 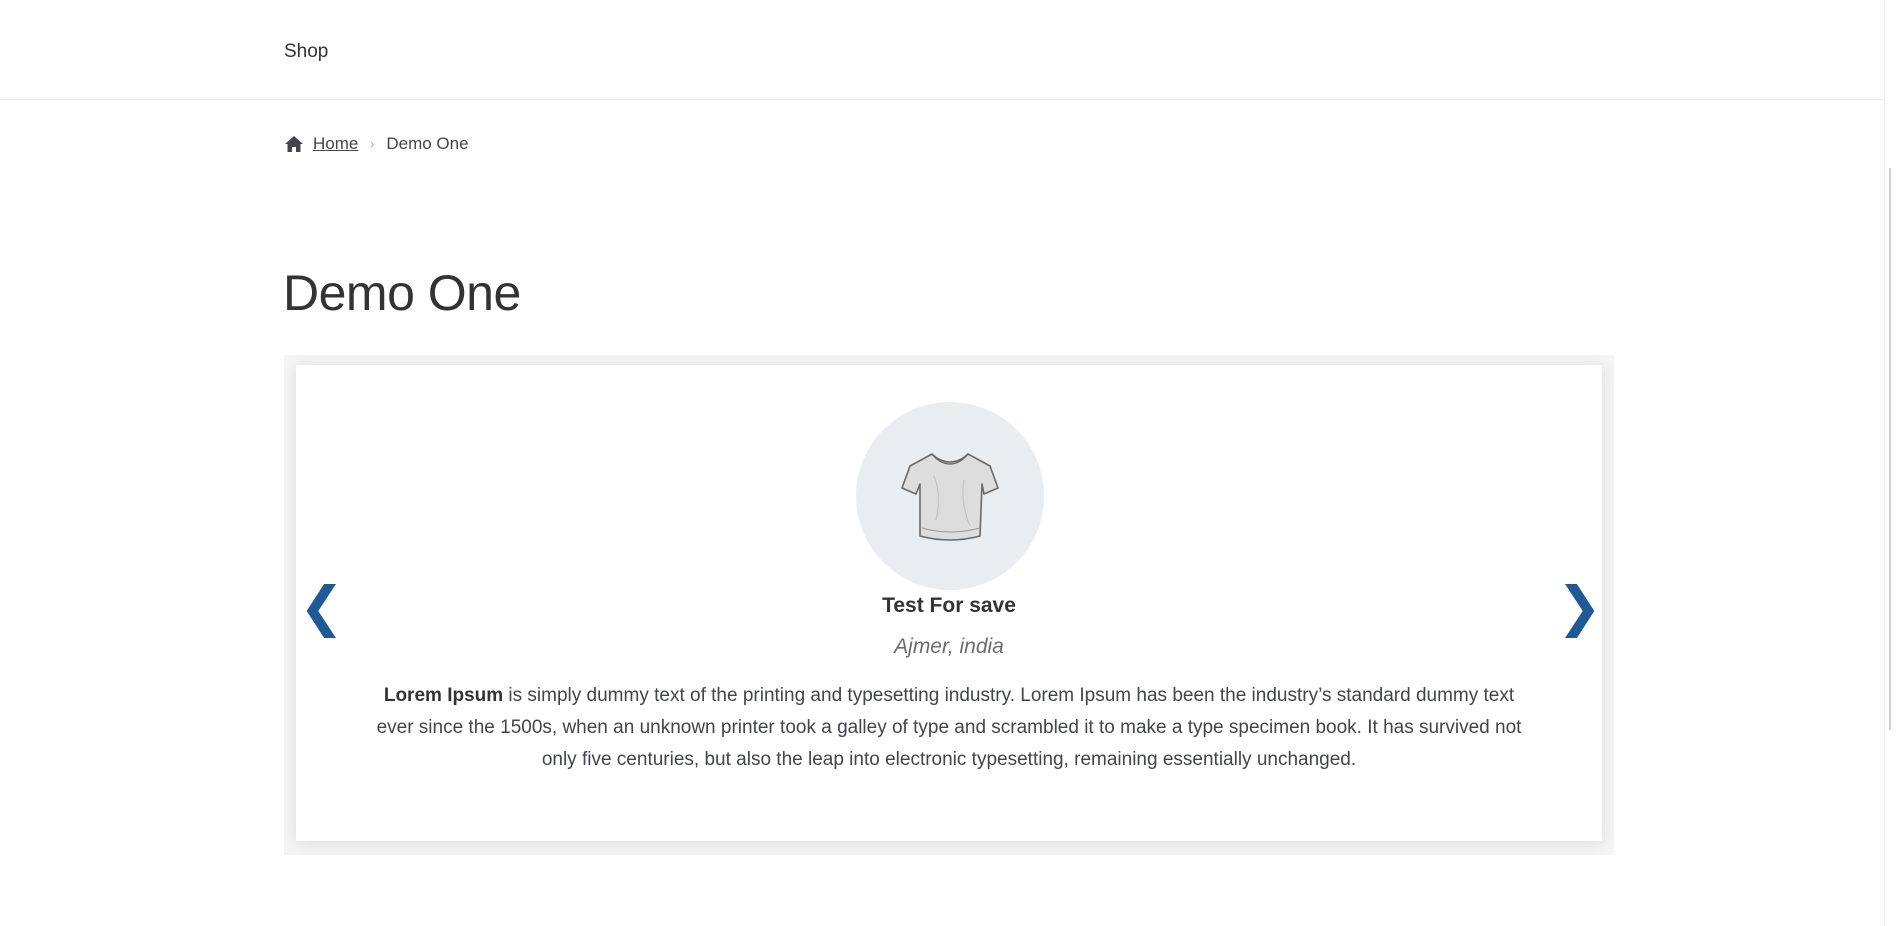 What do you see at coordinates (1894, 449) in the screenshot?
I see `scrollbar-thumb` at bounding box center [1894, 449].